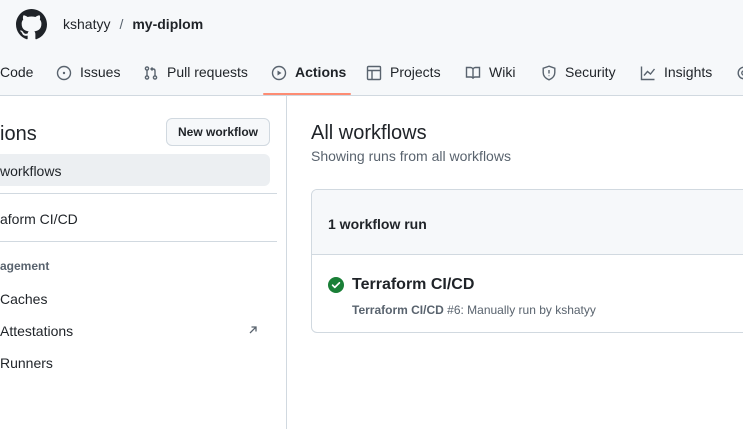 The height and width of the screenshot is (429, 743). Describe the element at coordinates (688, 72) in the screenshot. I see `tab-insights-label: Insights` at that location.